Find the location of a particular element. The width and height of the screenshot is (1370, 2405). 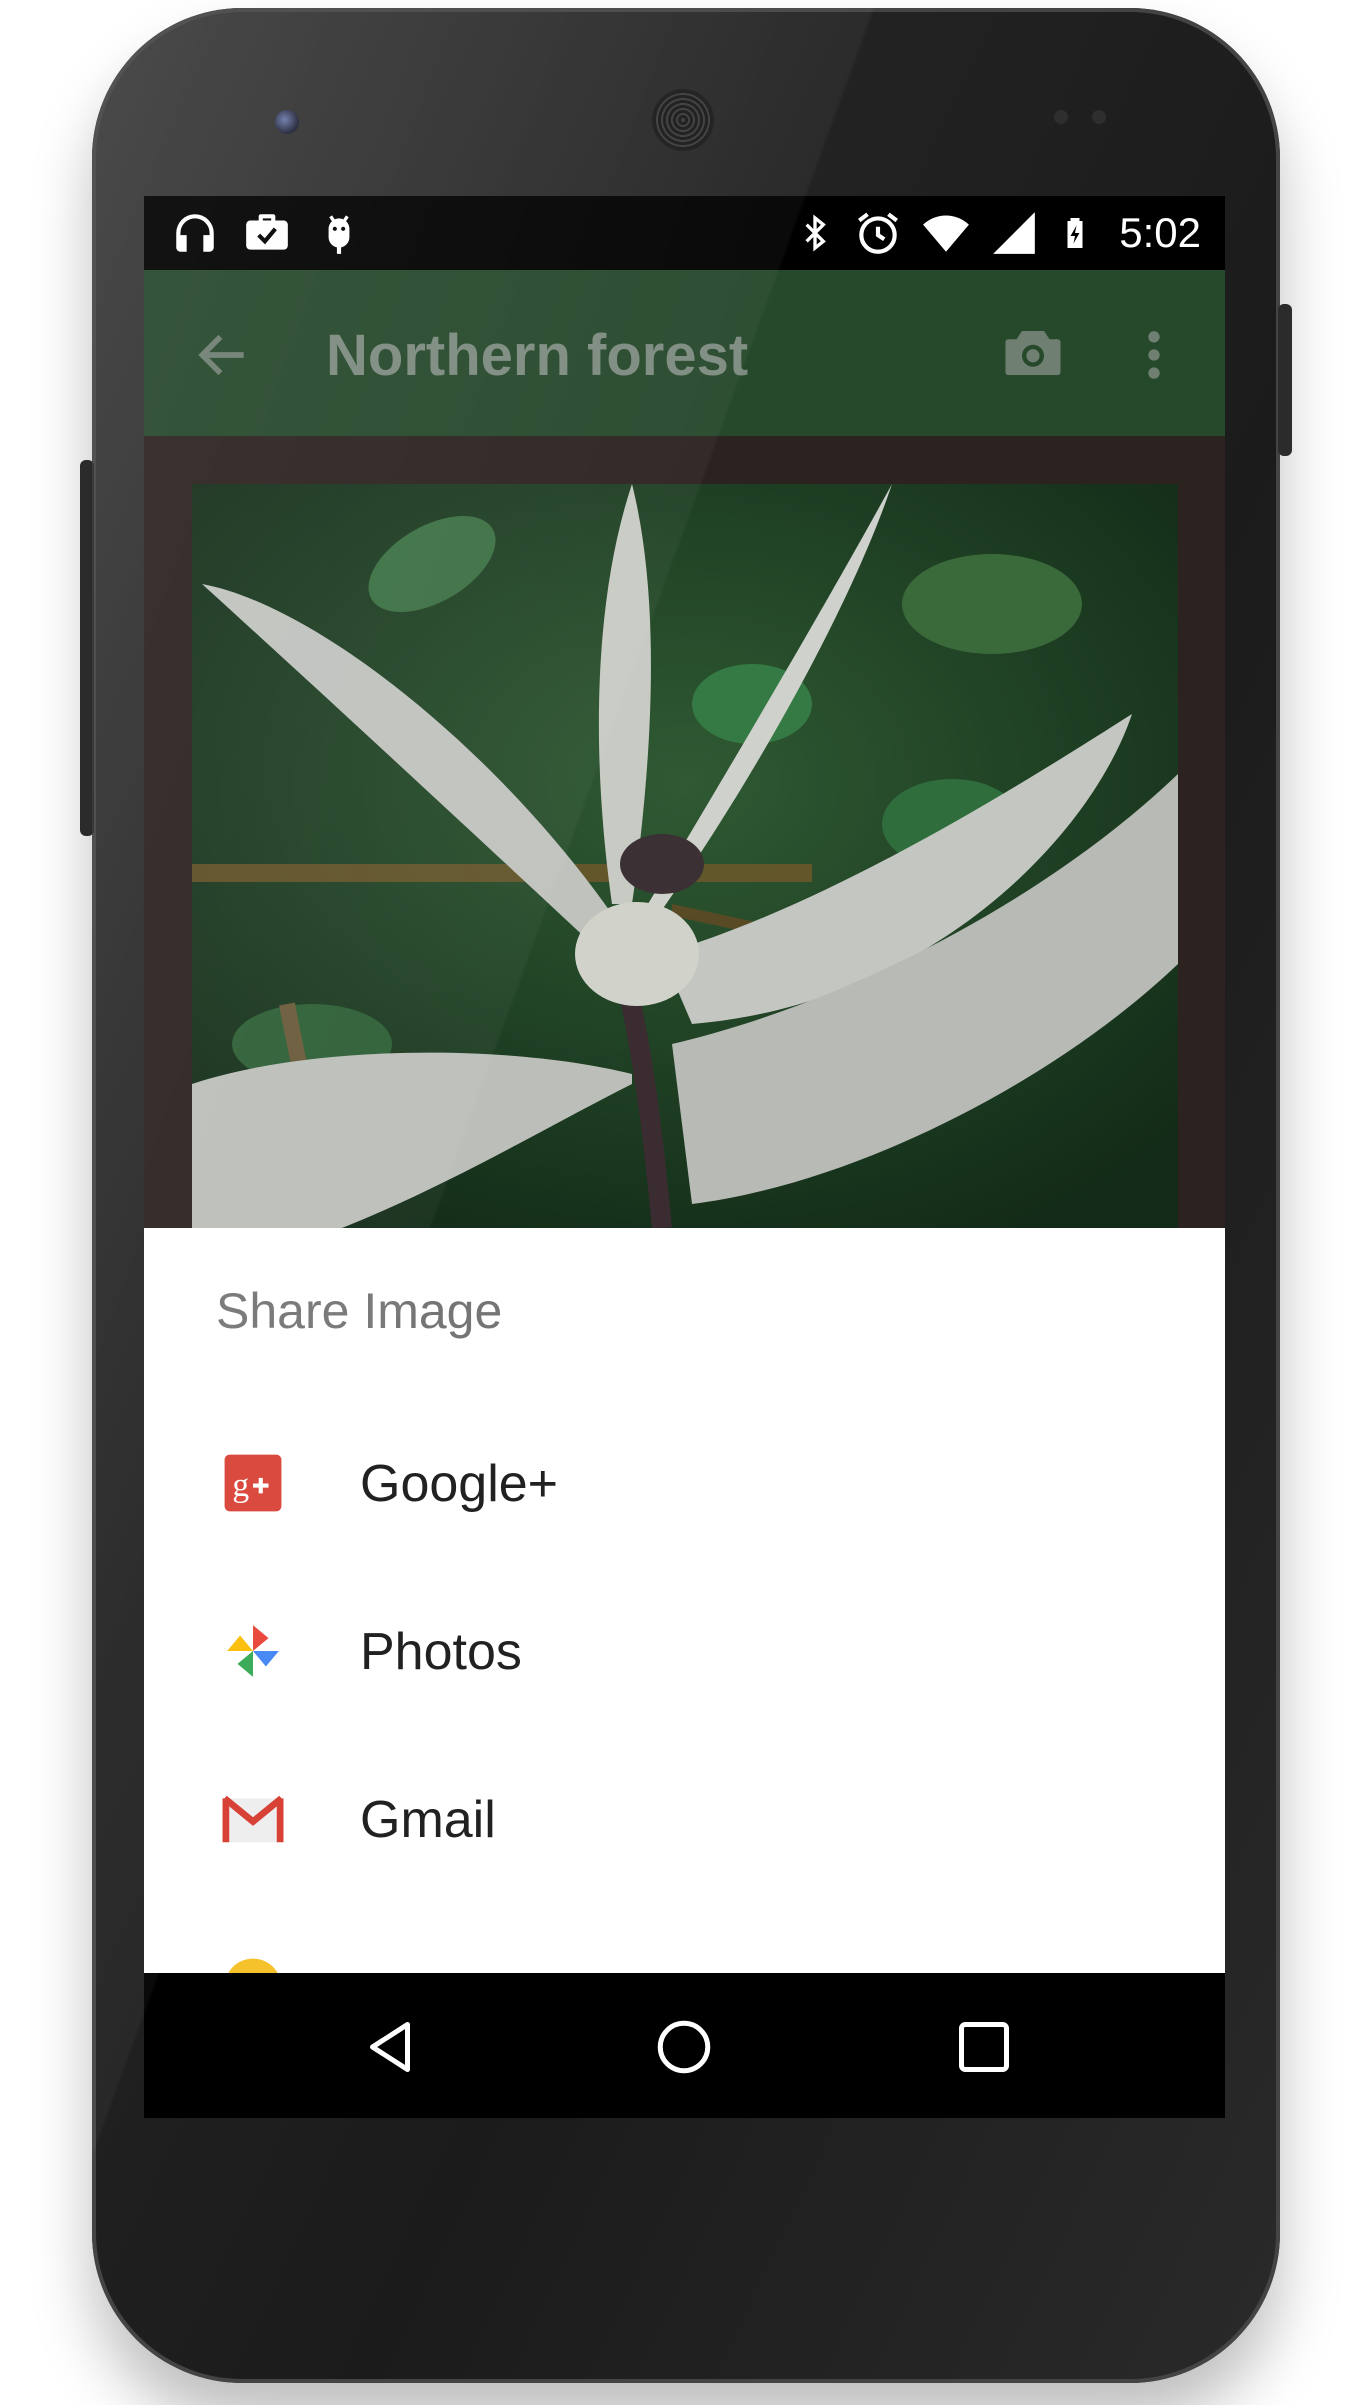

overflow-menu-icon is located at coordinates (1154, 355).